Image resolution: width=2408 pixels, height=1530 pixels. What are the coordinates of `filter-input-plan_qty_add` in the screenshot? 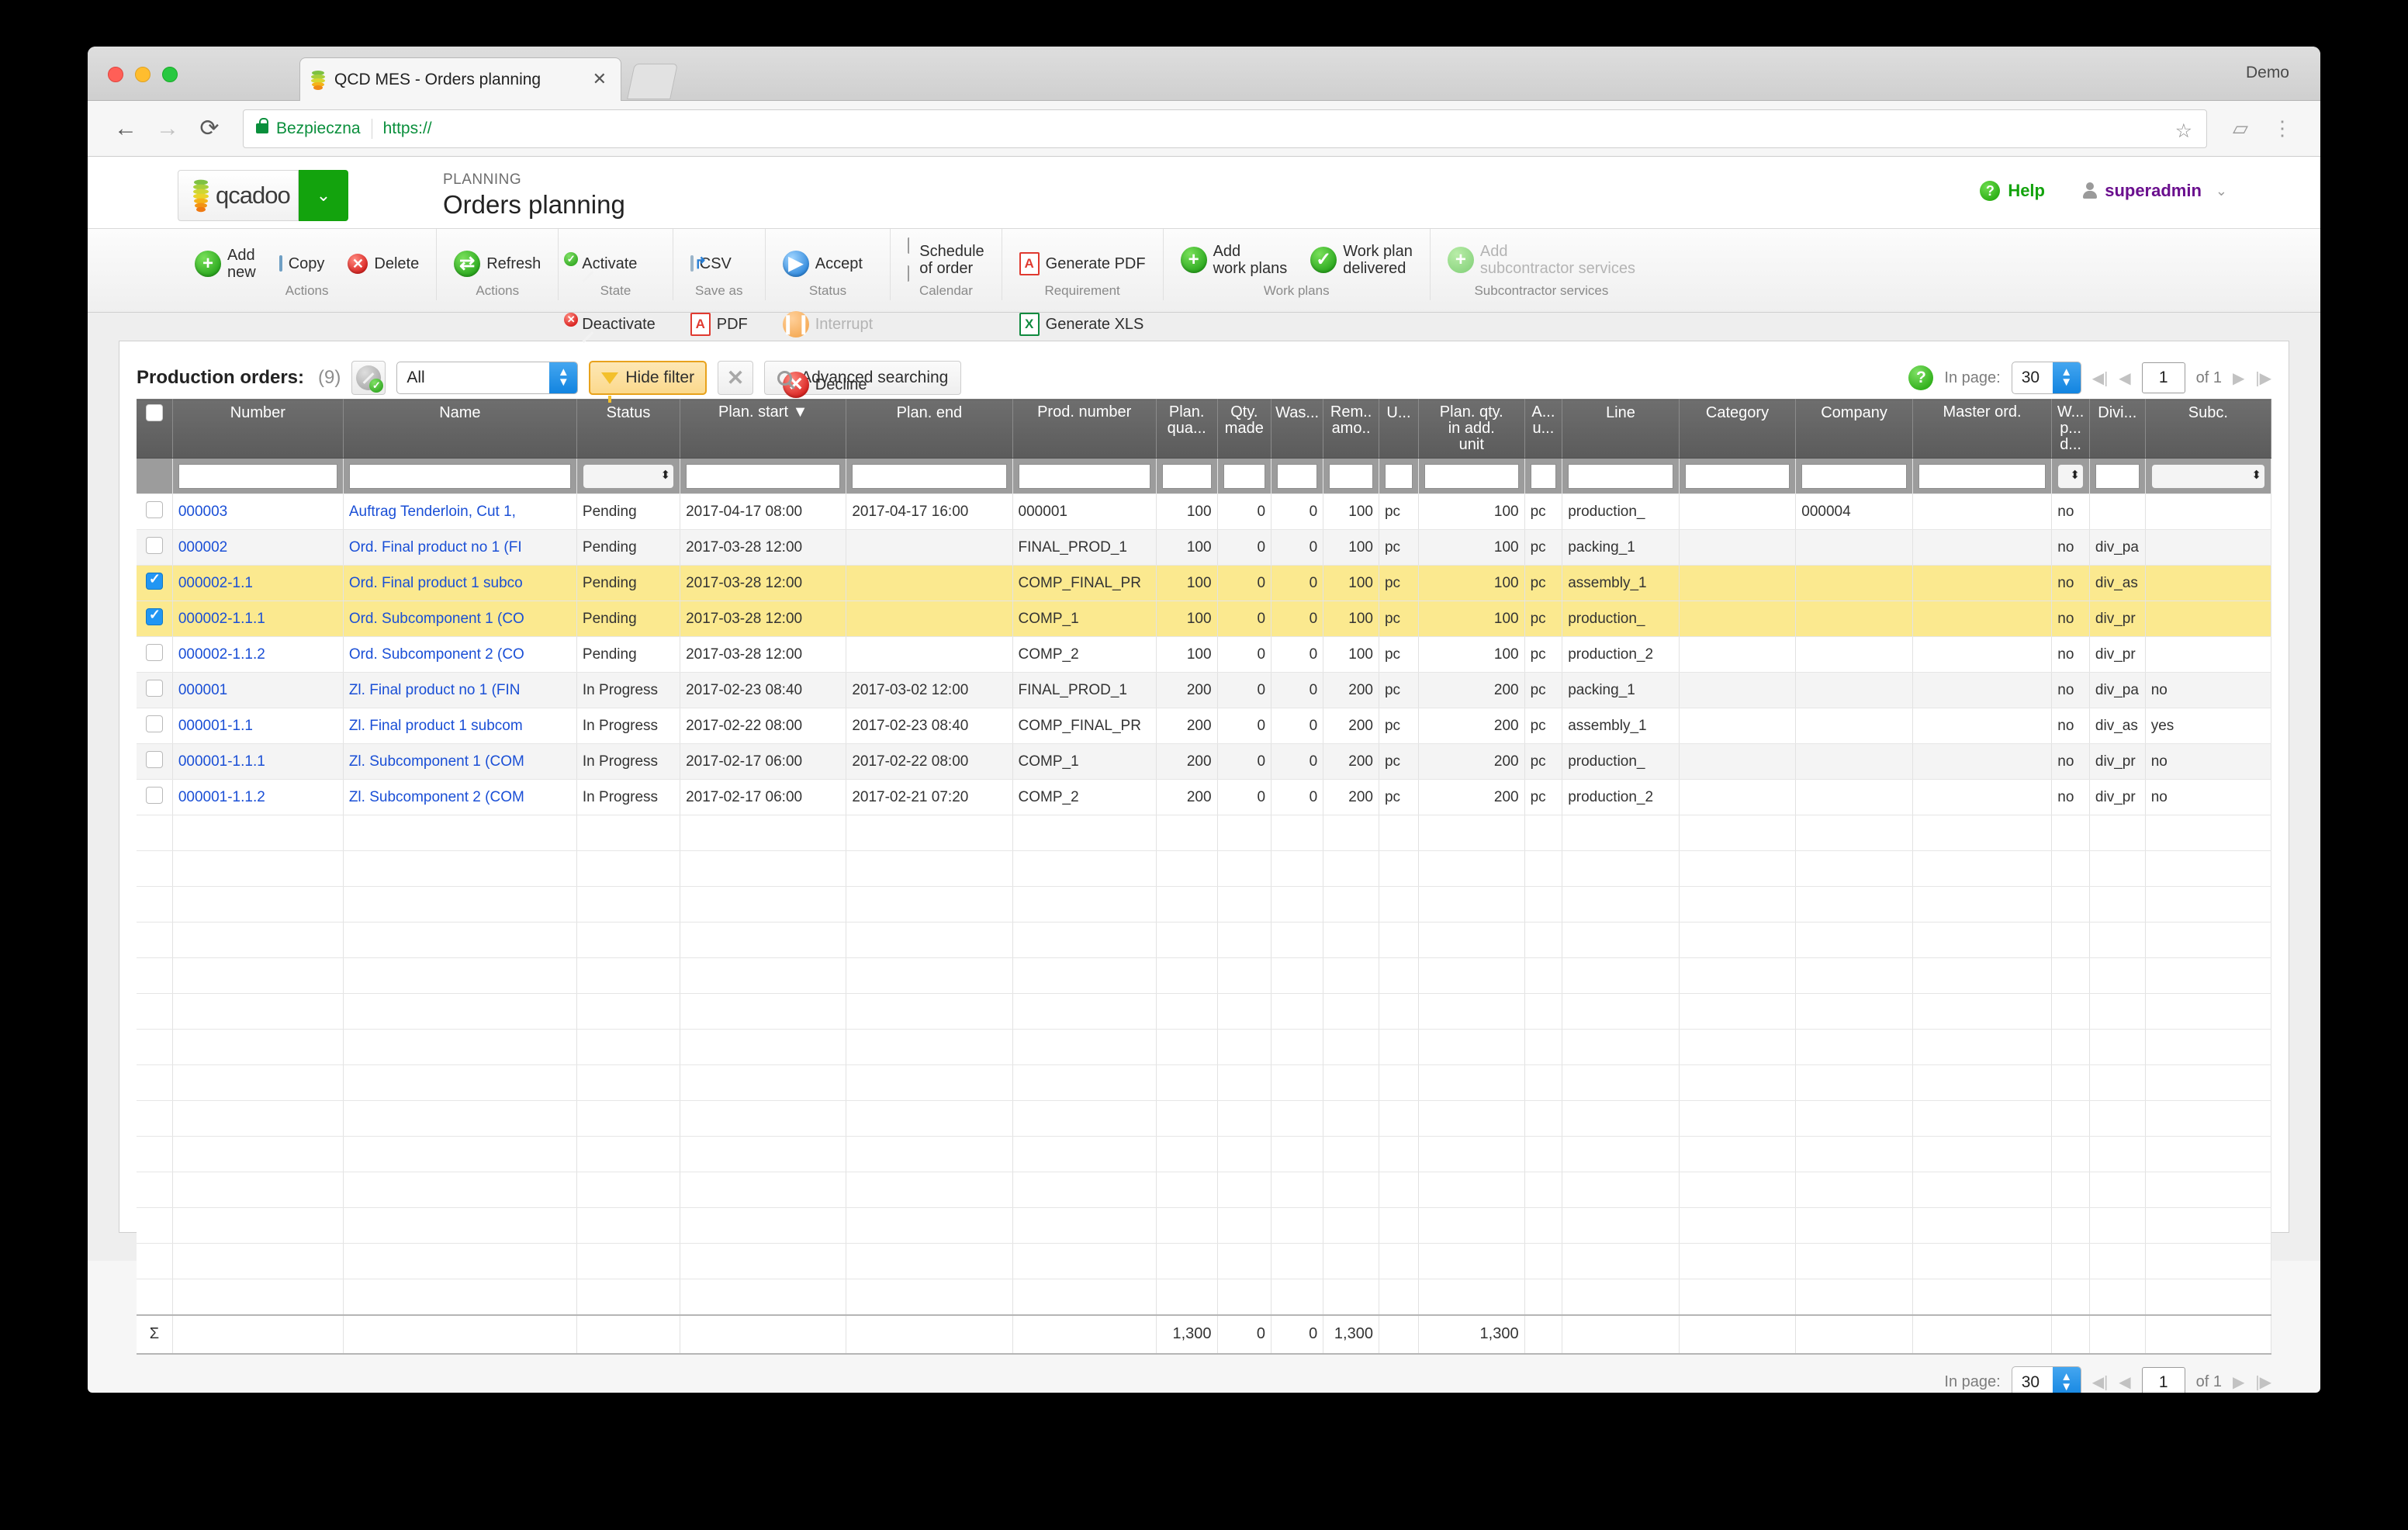 It's located at (1471, 476).